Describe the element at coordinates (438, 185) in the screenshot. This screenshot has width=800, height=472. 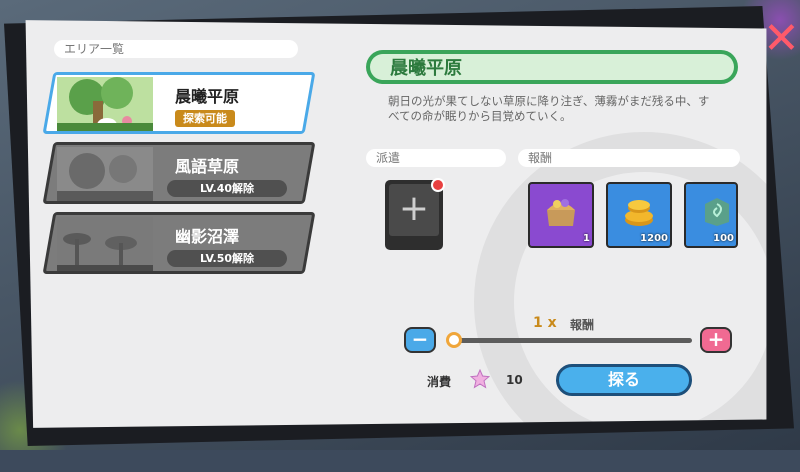
I see `notification-dot` at that location.